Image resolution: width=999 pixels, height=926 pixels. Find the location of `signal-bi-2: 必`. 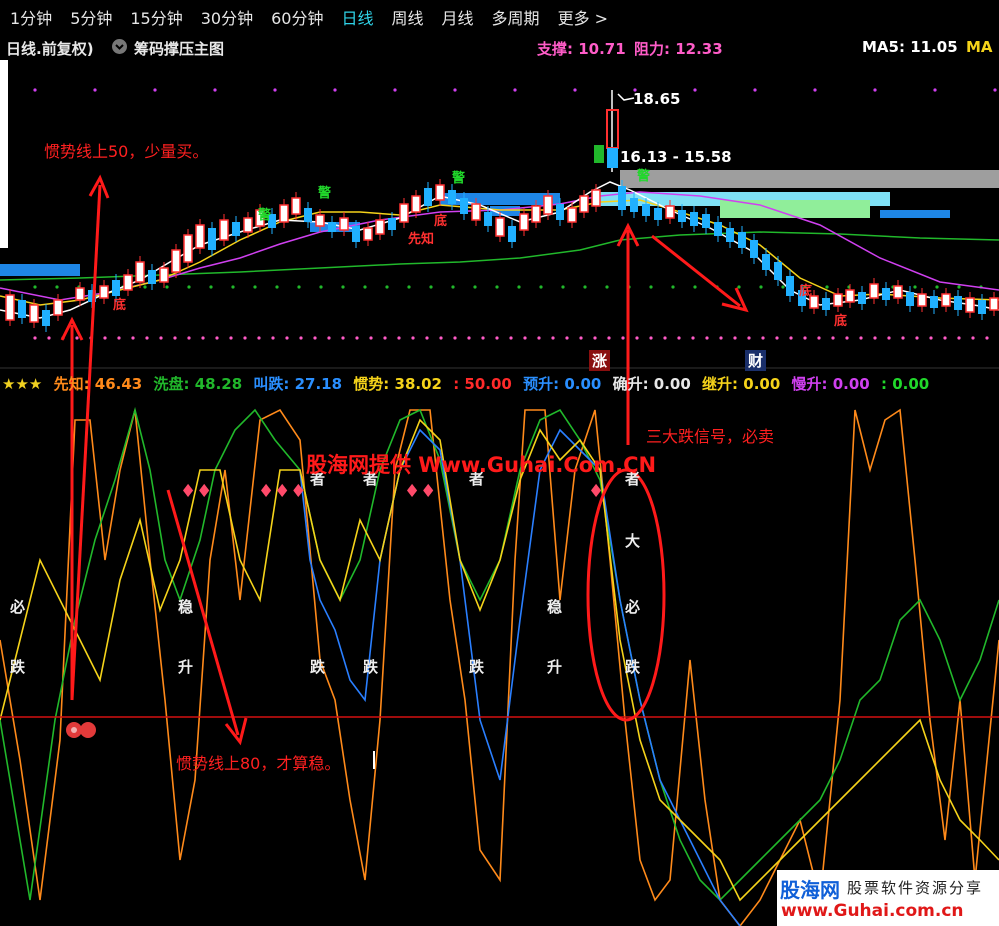

signal-bi-2: 必 is located at coordinates (633, 607).